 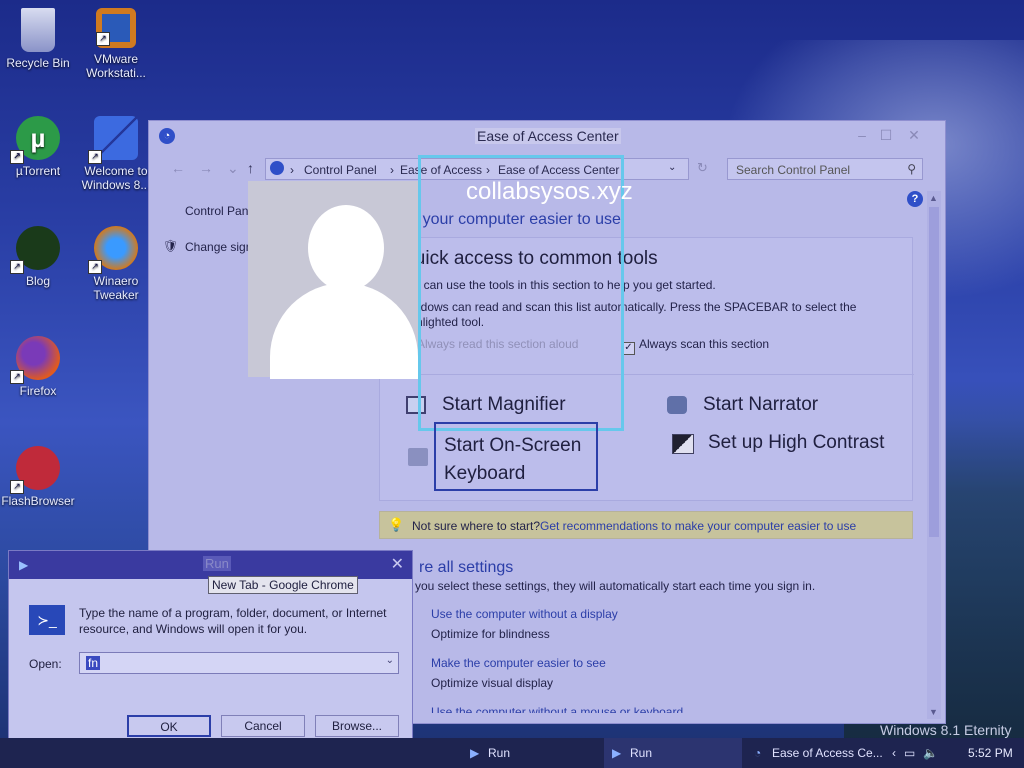 What do you see at coordinates (933, 198) in the screenshot?
I see `scroll-up-icon: ▲` at bounding box center [933, 198].